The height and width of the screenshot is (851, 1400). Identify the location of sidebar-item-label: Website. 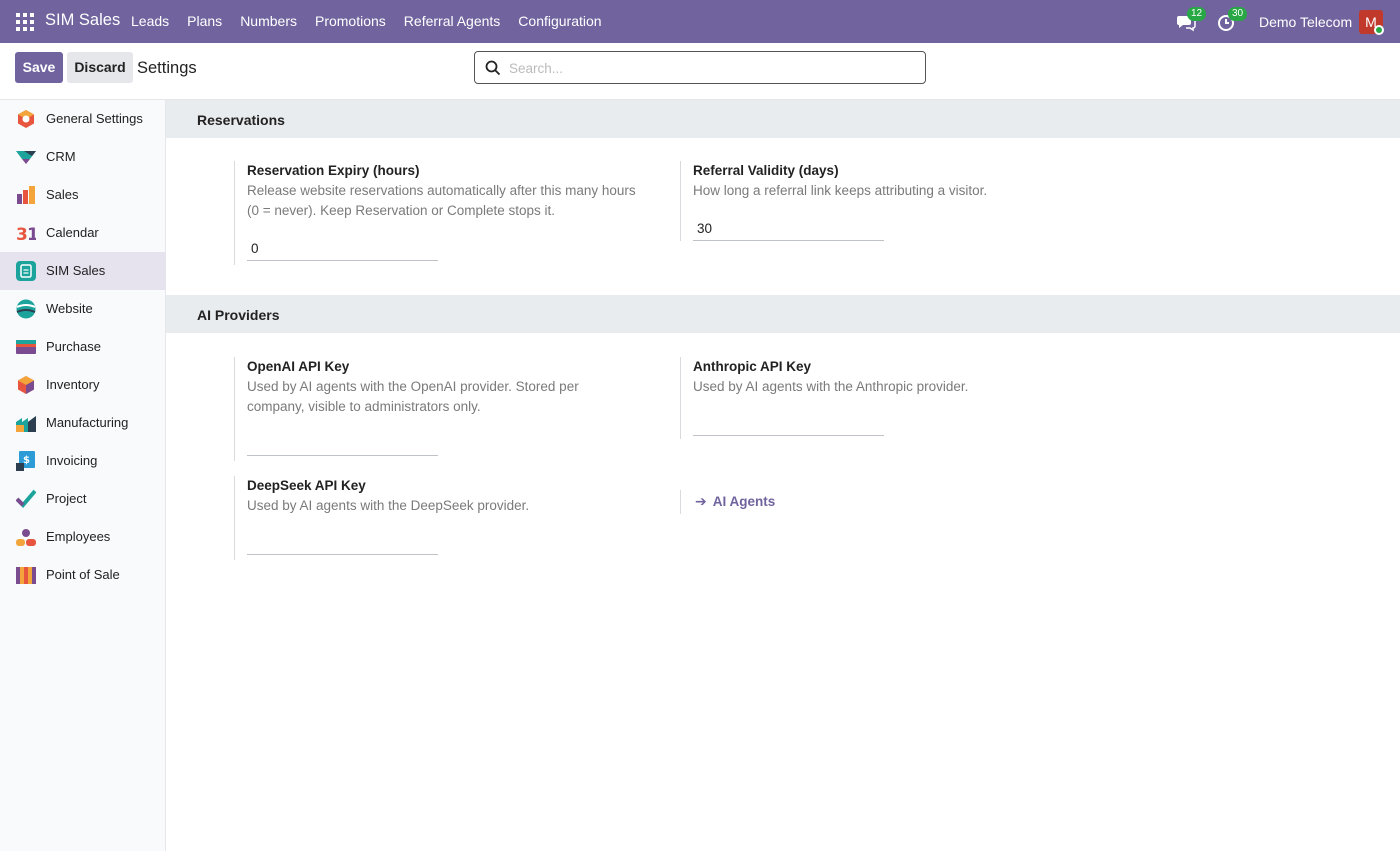
(69, 308).